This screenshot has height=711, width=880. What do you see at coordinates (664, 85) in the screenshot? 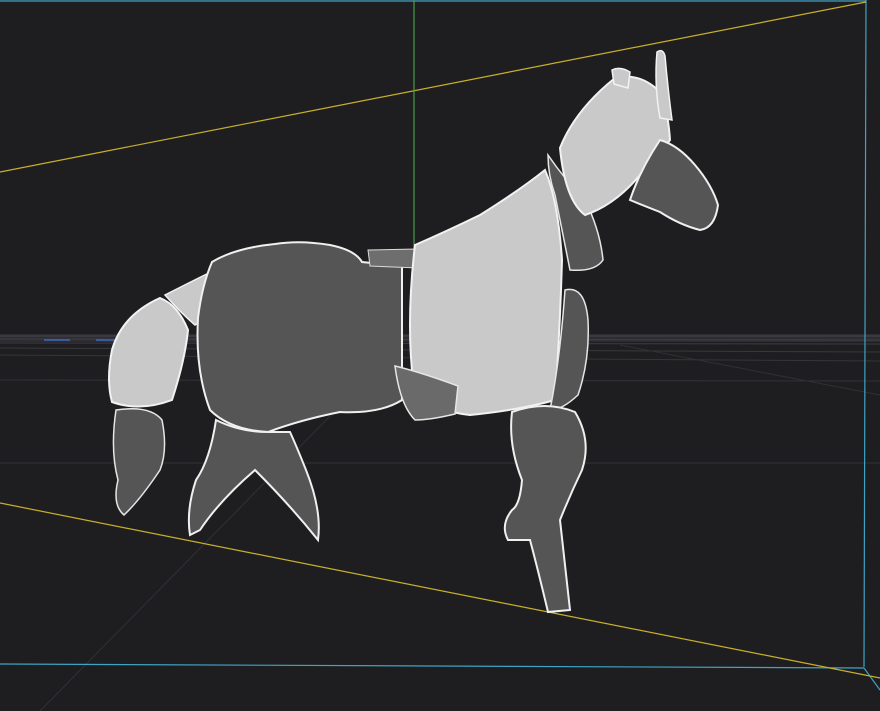
I see `ear-right` at bounding box center [664, 85].